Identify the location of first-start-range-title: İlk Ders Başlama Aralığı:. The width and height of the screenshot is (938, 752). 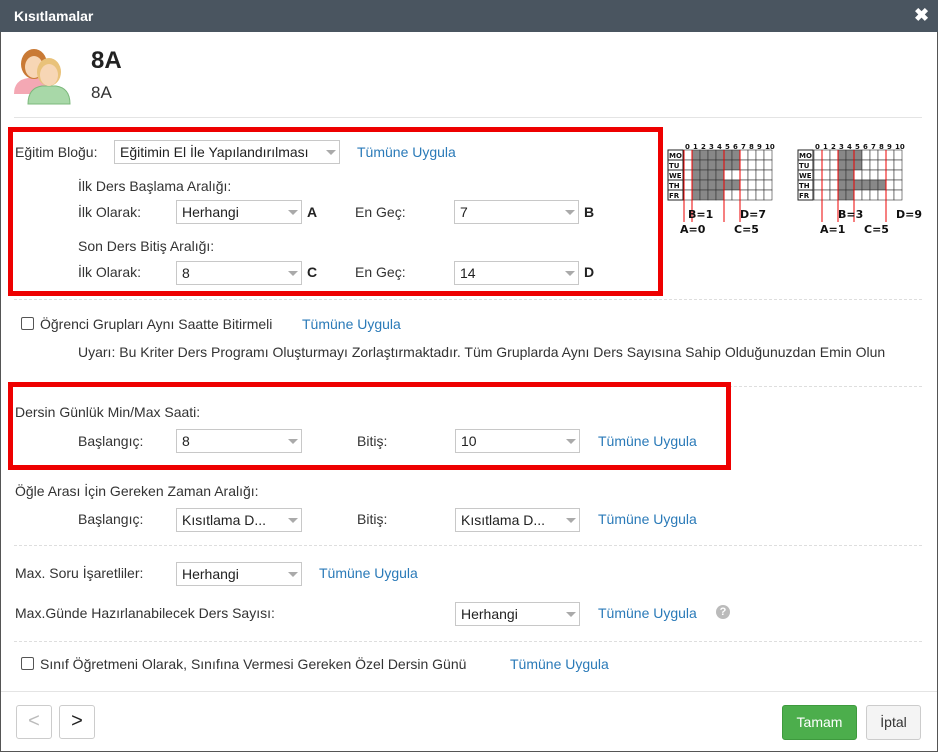
(155, 186).